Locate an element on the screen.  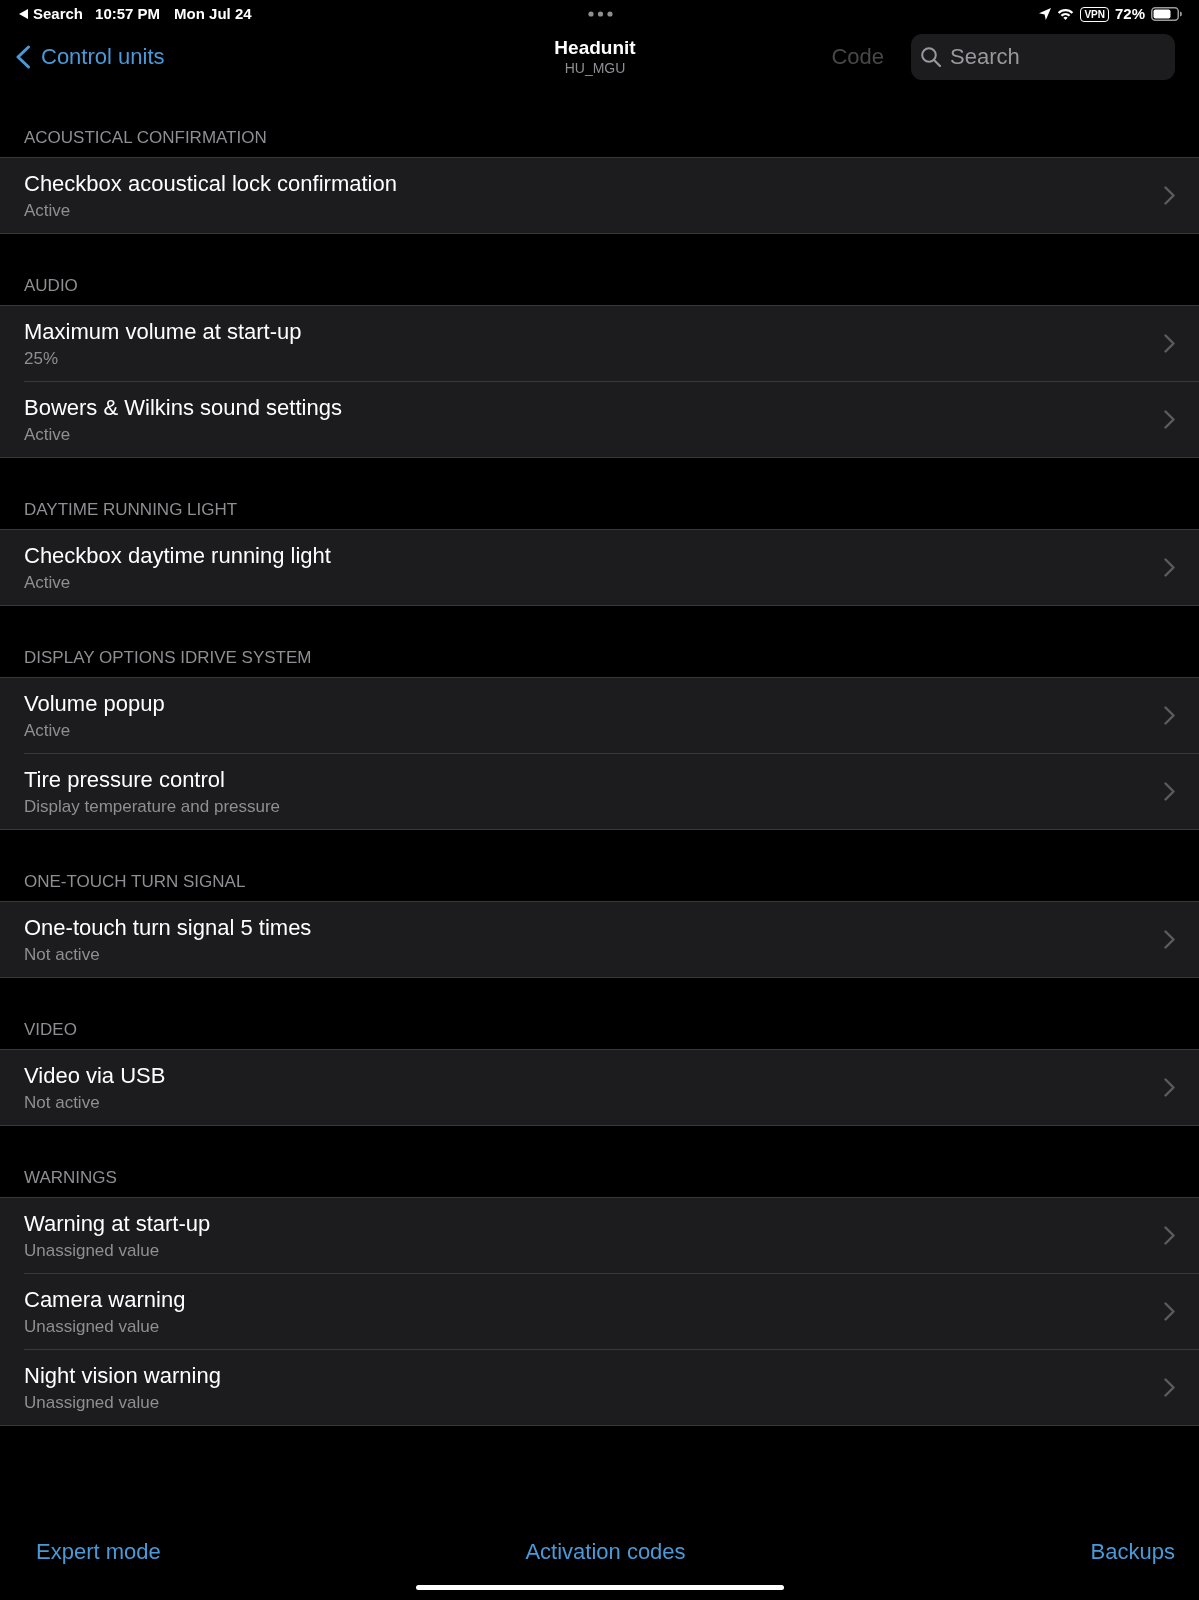
search-field: Search is located at coordinates (1043, 57).